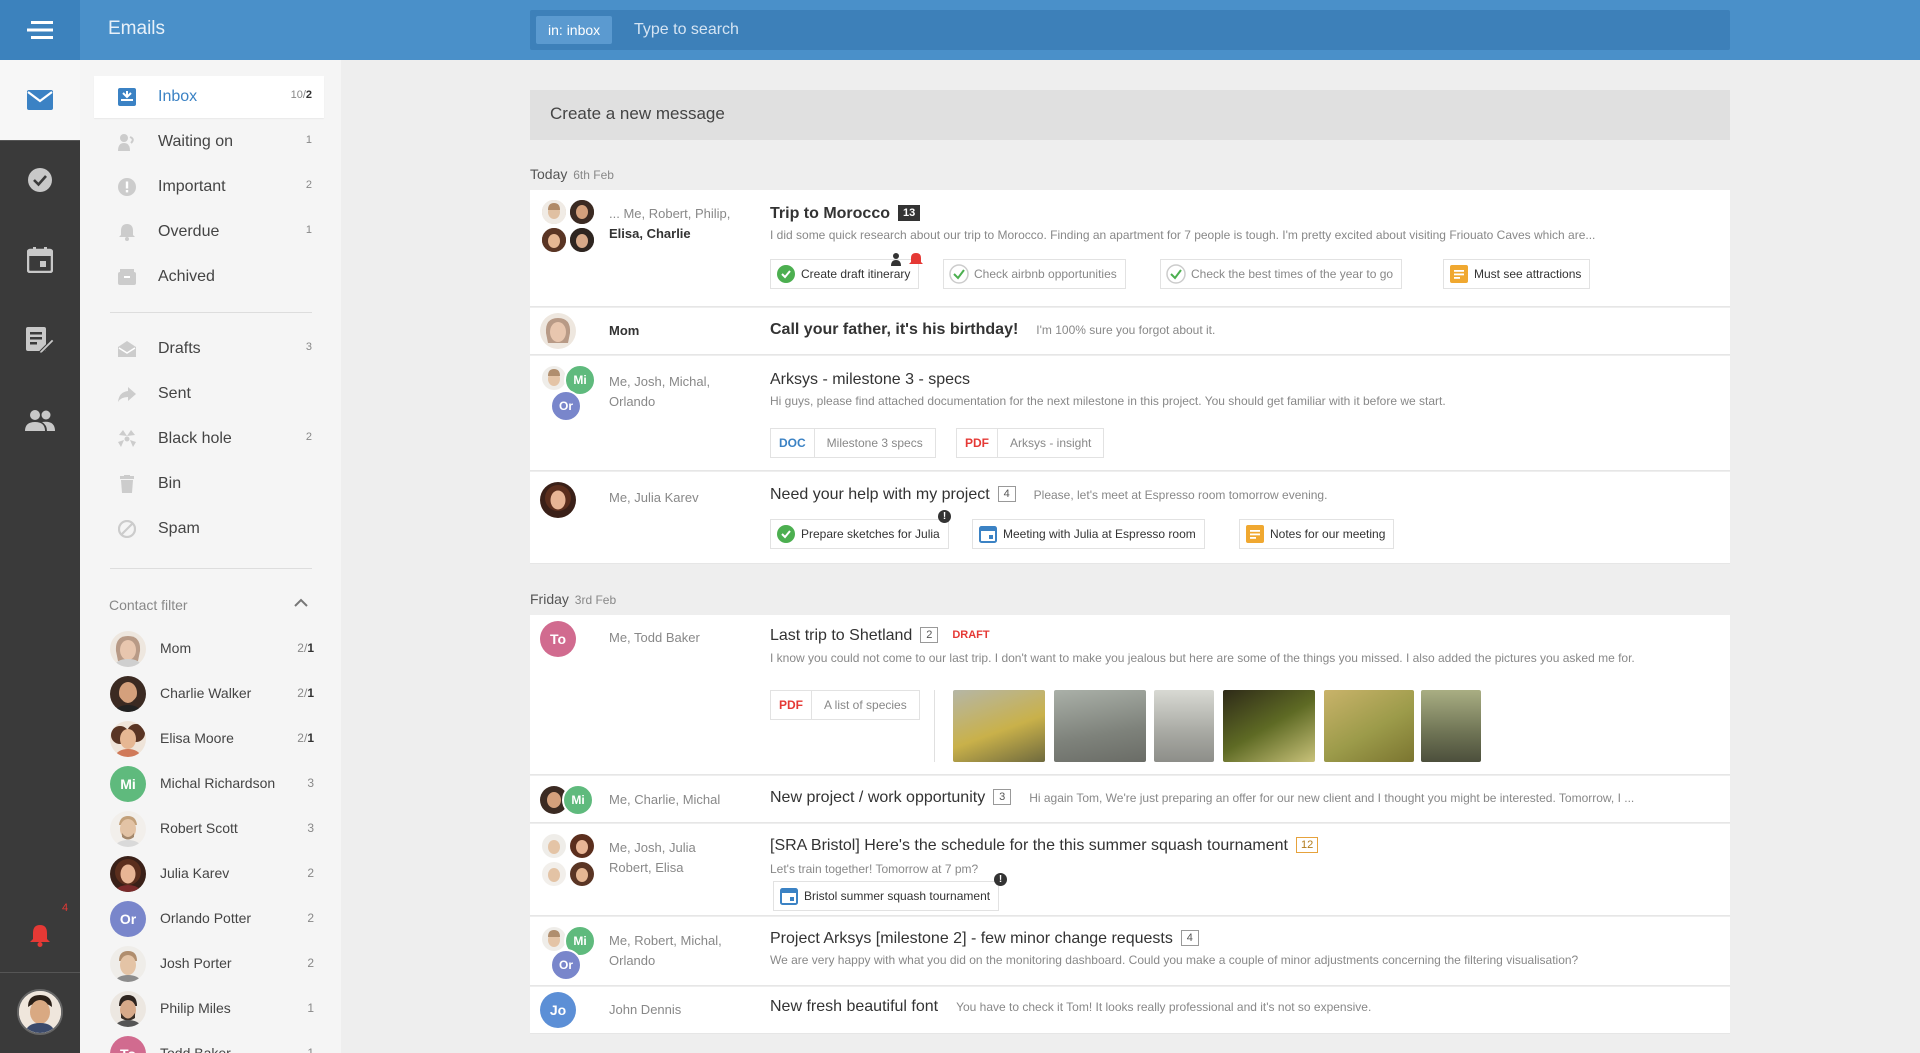 This screenshot has width=1920, height=1053. What do you see at coordinates (40, 1012) in the screenshot?
I see `user-avatar` at bounding box center [40, 1012].